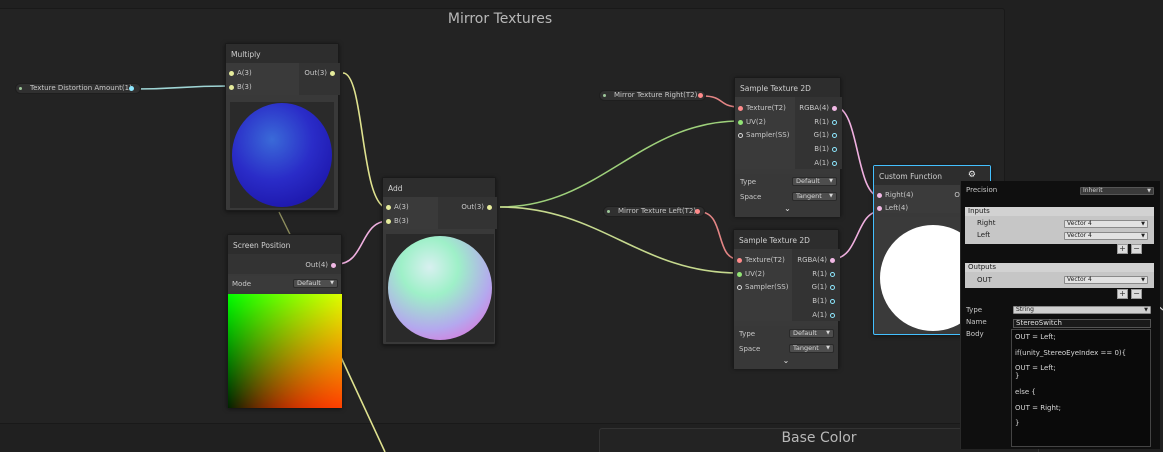  Describe the element at coordinates (362, 242) in the screenshot. I see `edge-screen-to-add` at that location.